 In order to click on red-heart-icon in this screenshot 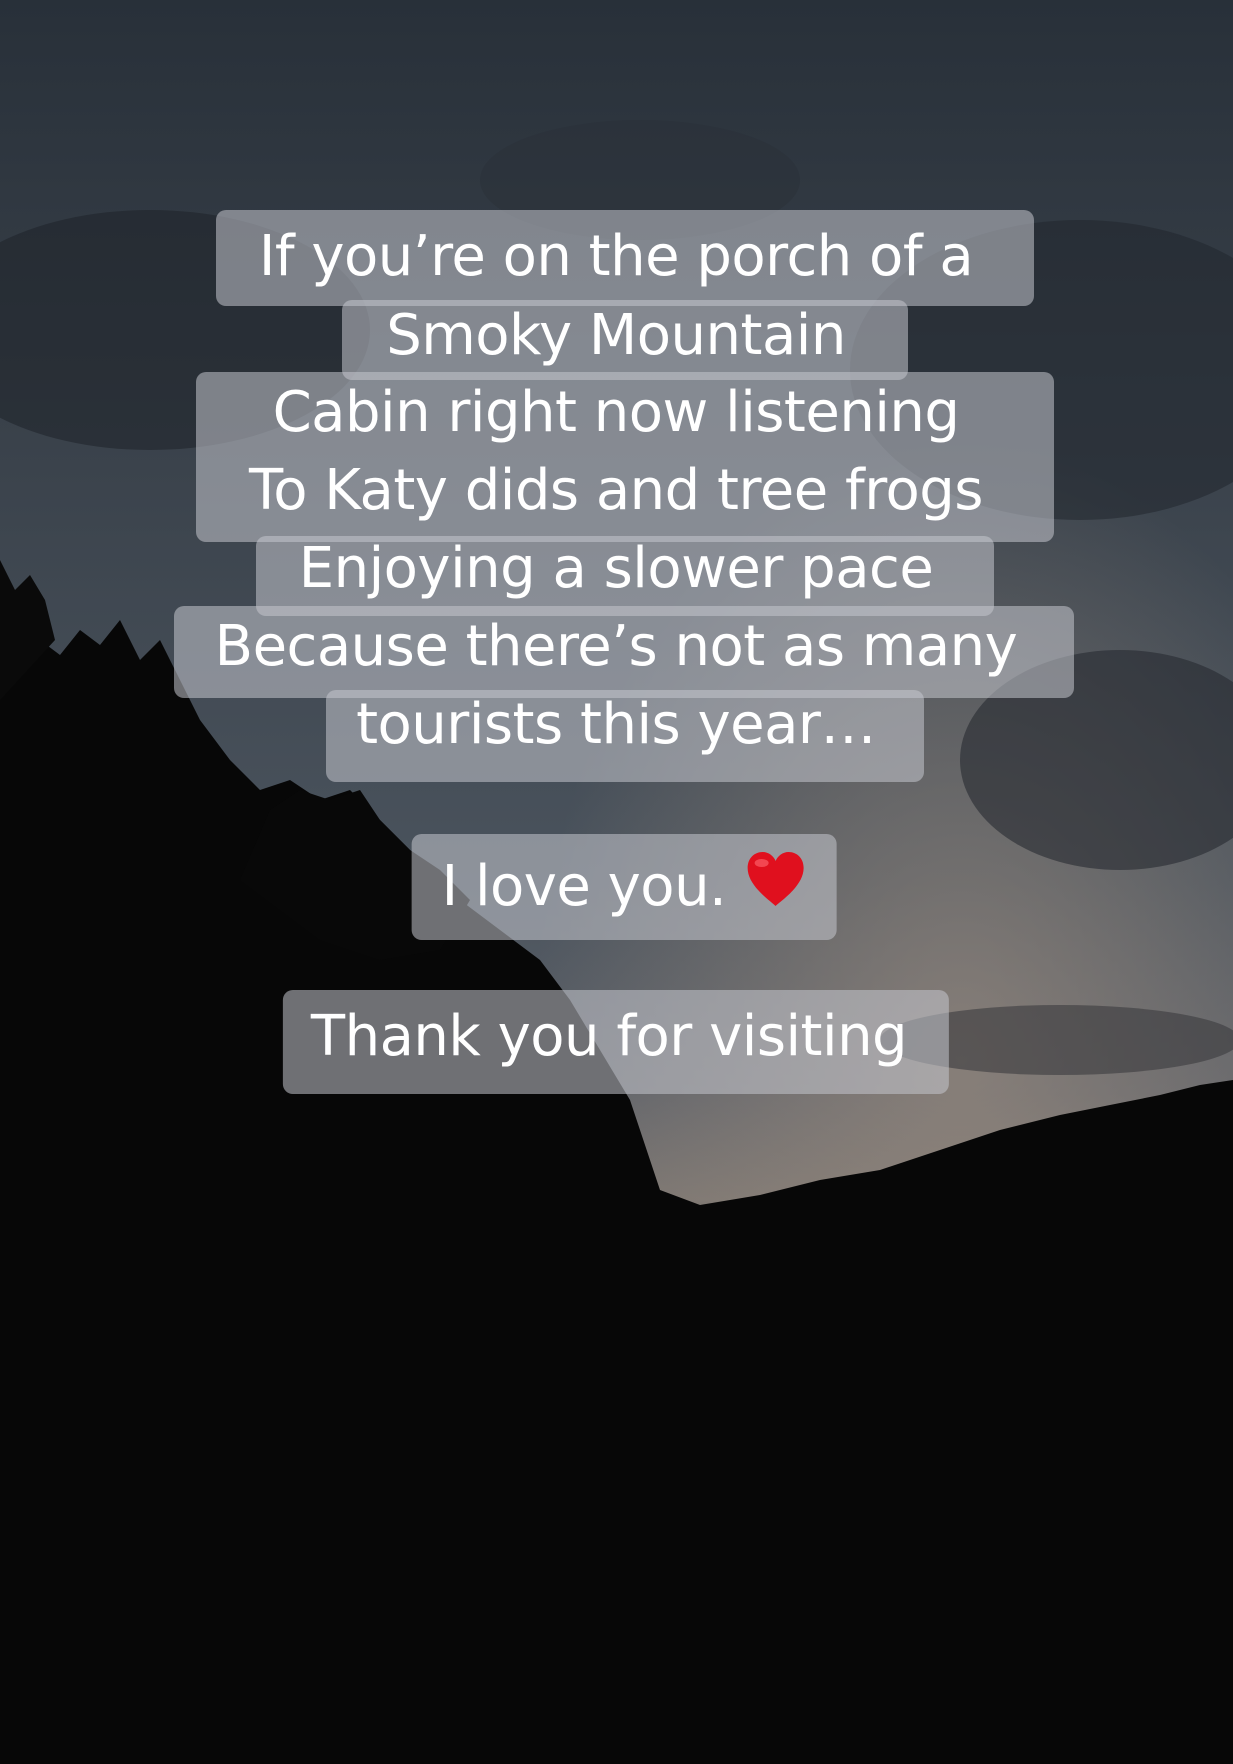, I will do `click(775, 890)`.